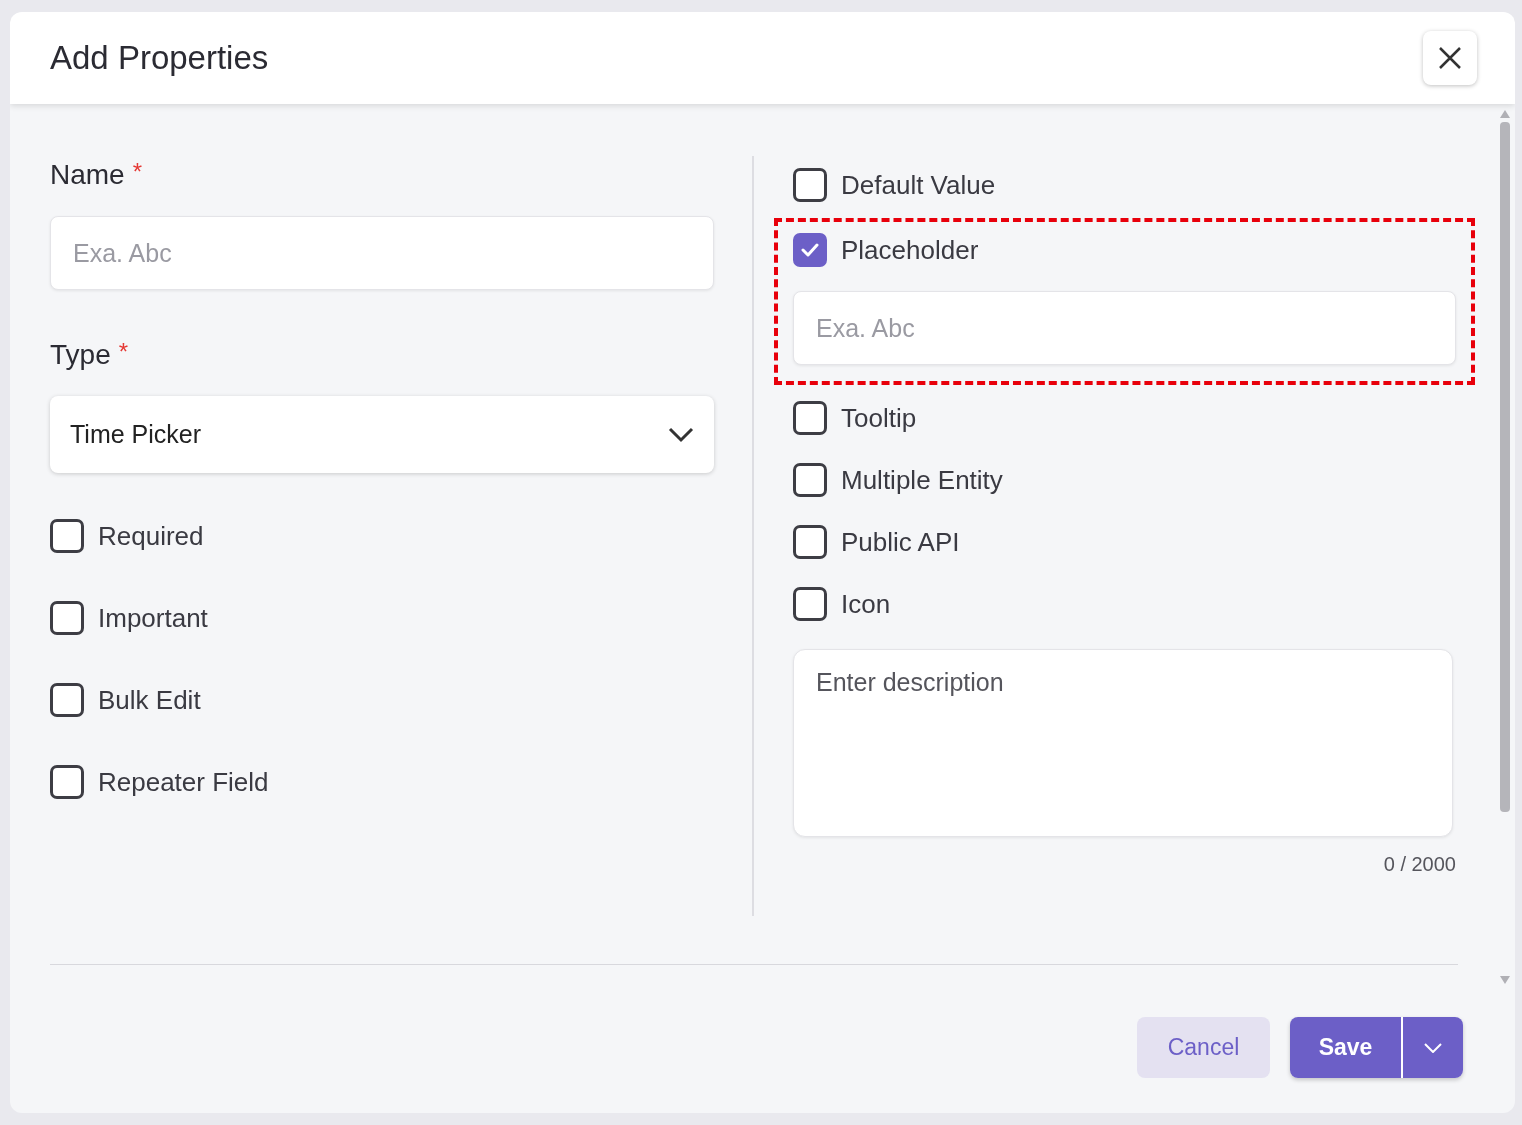 This screenshot has height=1125, width=1522. Describe the element at coordinates (80, 355) in the screenshot. I see `field-label: Type` at that location.